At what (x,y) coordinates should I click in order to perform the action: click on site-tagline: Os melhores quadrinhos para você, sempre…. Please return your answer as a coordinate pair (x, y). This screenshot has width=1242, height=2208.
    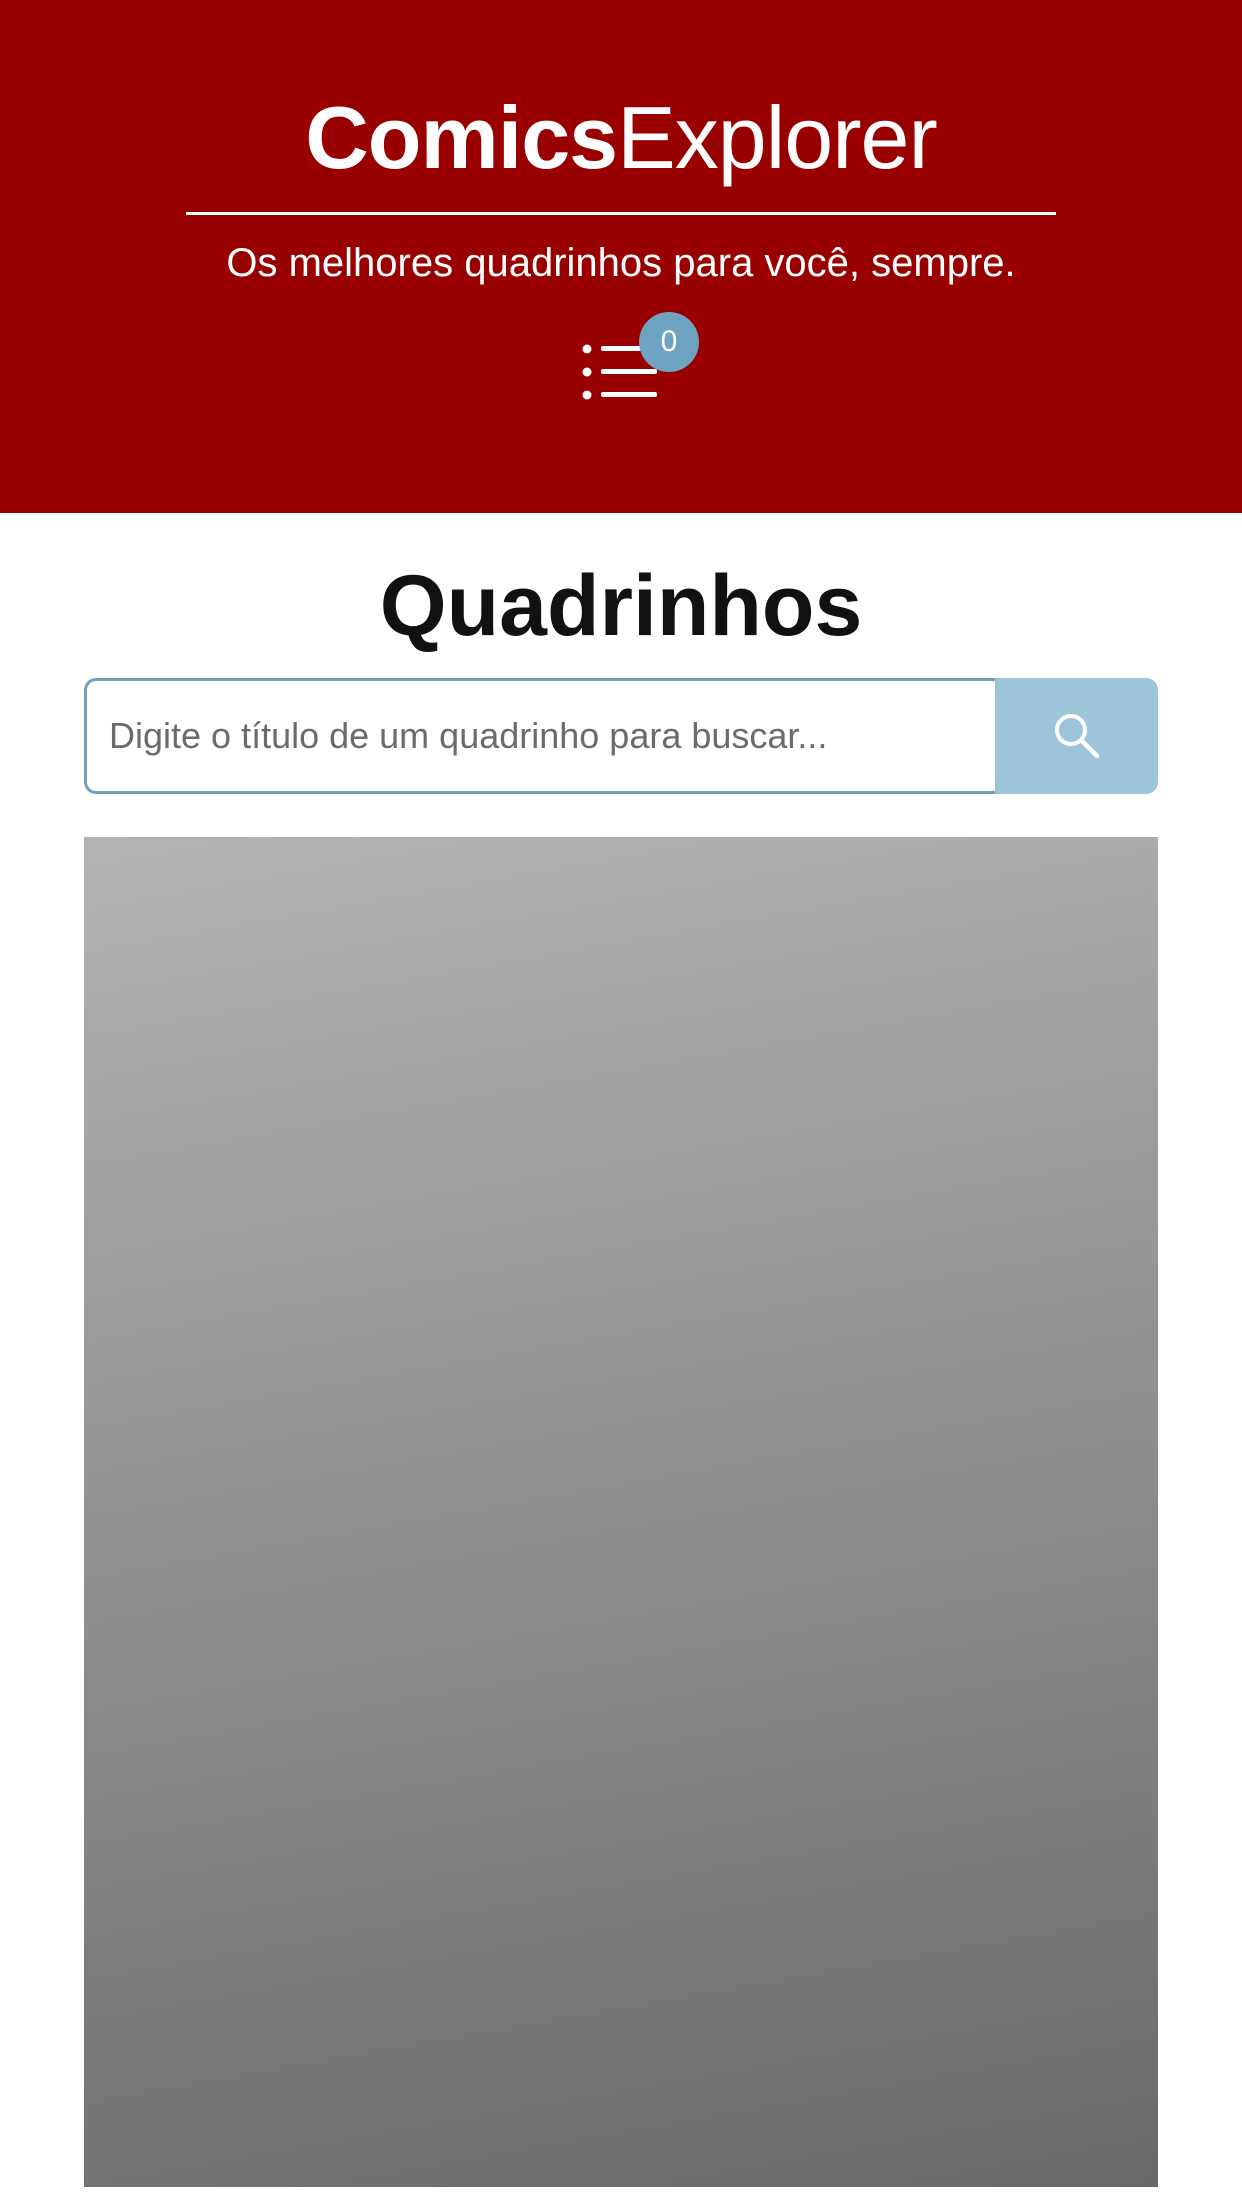
    Looking at the image, I should click on (621, 263).